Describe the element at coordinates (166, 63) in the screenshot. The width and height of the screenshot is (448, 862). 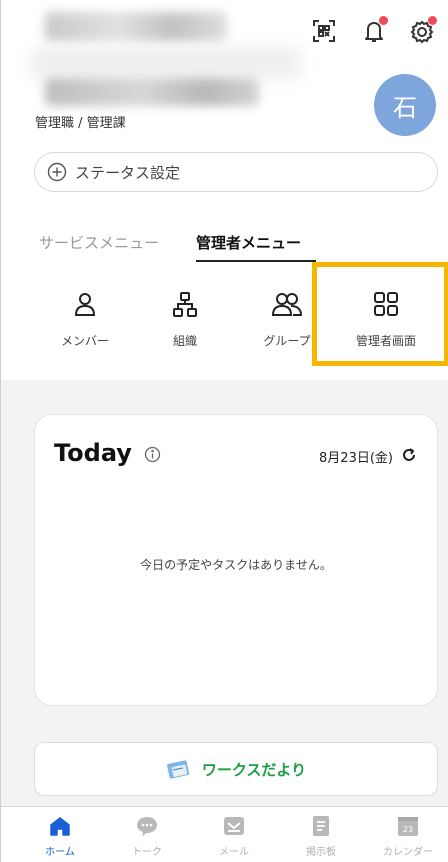
I see `blurred-background` at that location.